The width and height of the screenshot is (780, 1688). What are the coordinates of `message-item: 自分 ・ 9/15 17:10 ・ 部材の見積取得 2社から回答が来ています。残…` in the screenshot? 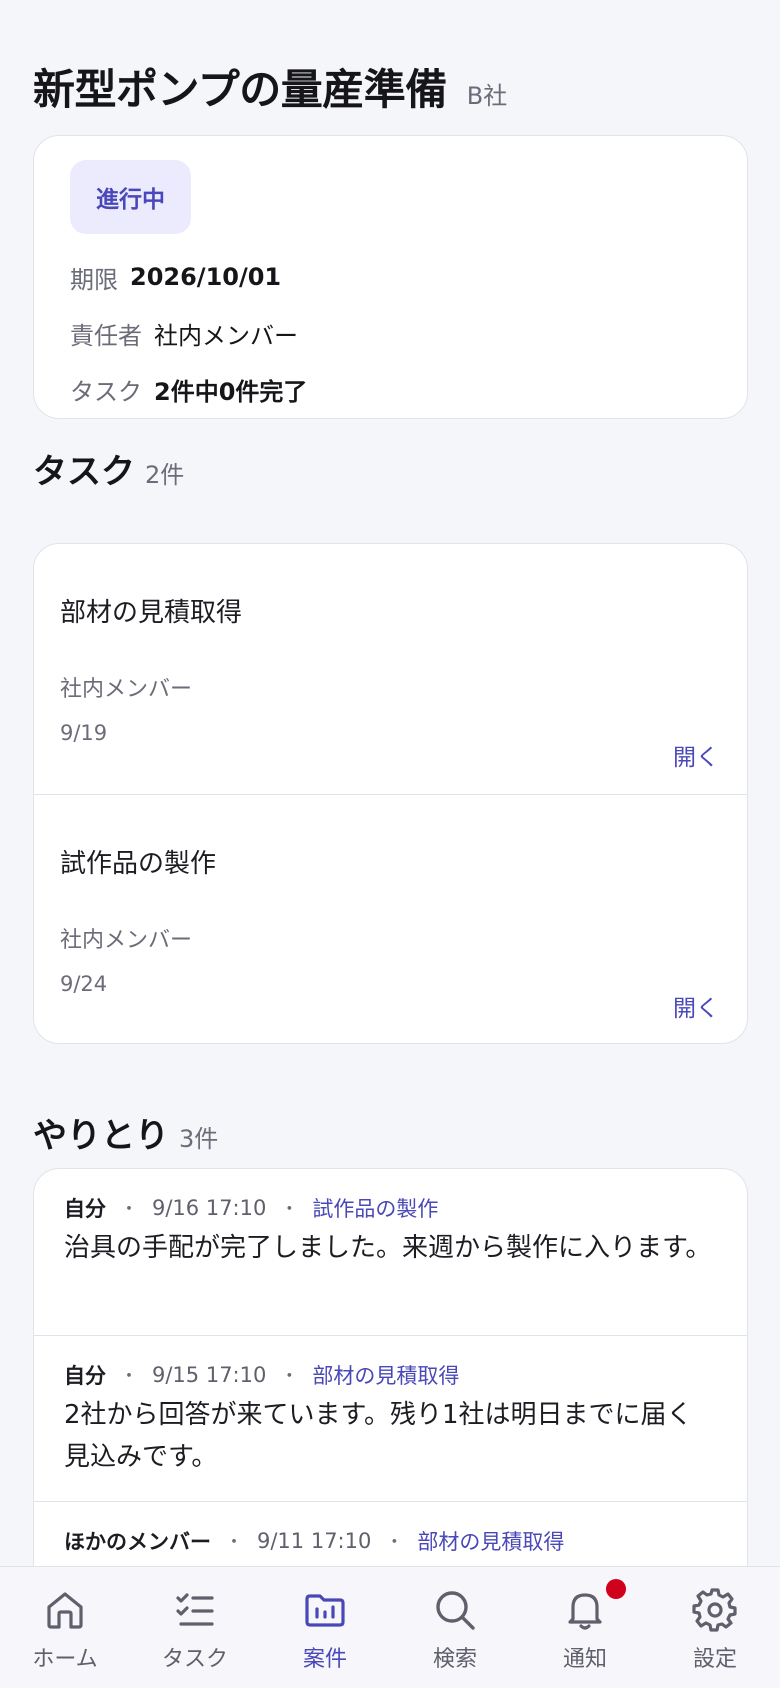 It's located at (390, 1418).